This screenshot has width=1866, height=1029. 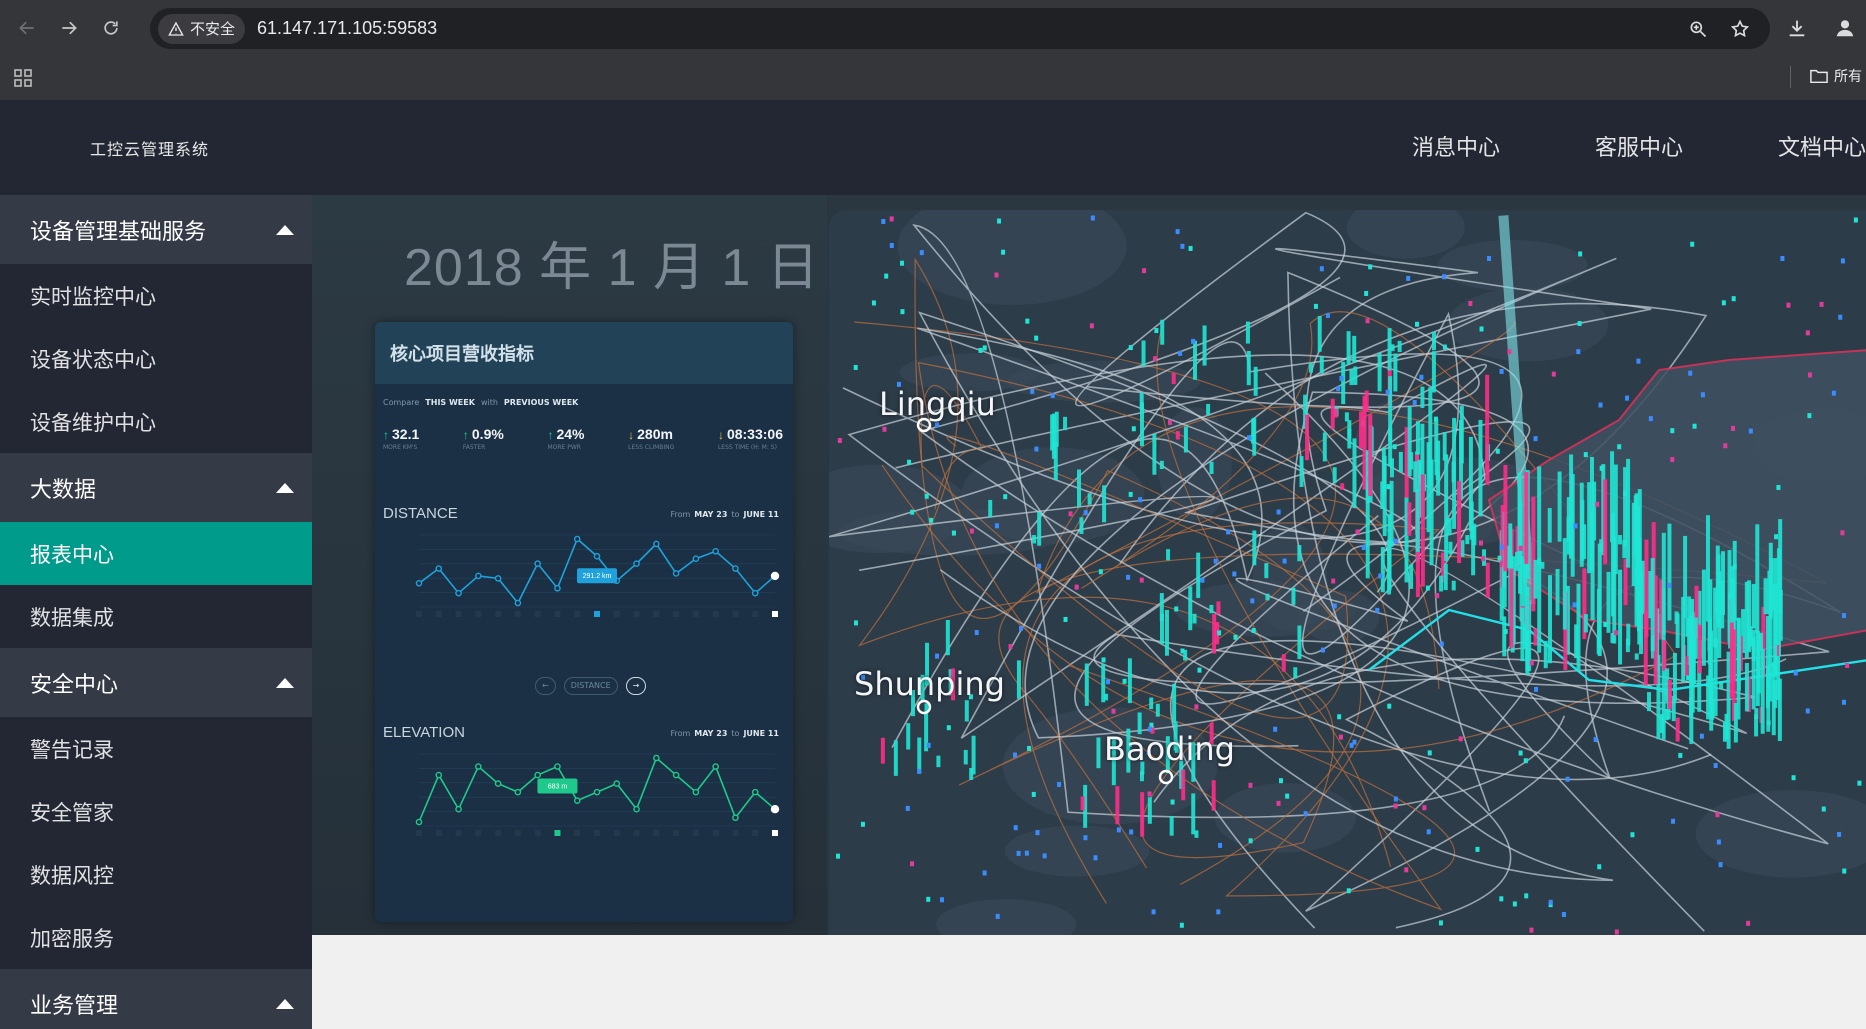 What do you see at coordinates (156, 874) in the screenshot?
I see `sidebar-item-data-risk-control: 数据风控` at bounding box center [156, 874].